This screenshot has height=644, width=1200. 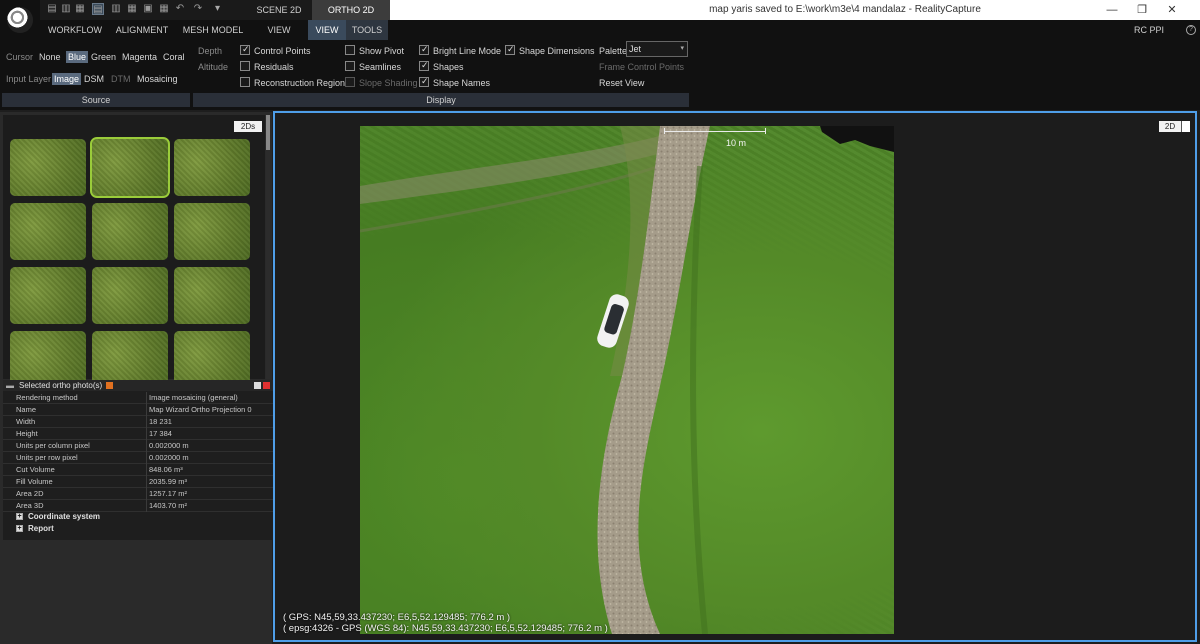 What do you see at coordinates (164, 9) in the screenshot?
I see `layout-8-icon: ▦` at bounding box center [164, 9].